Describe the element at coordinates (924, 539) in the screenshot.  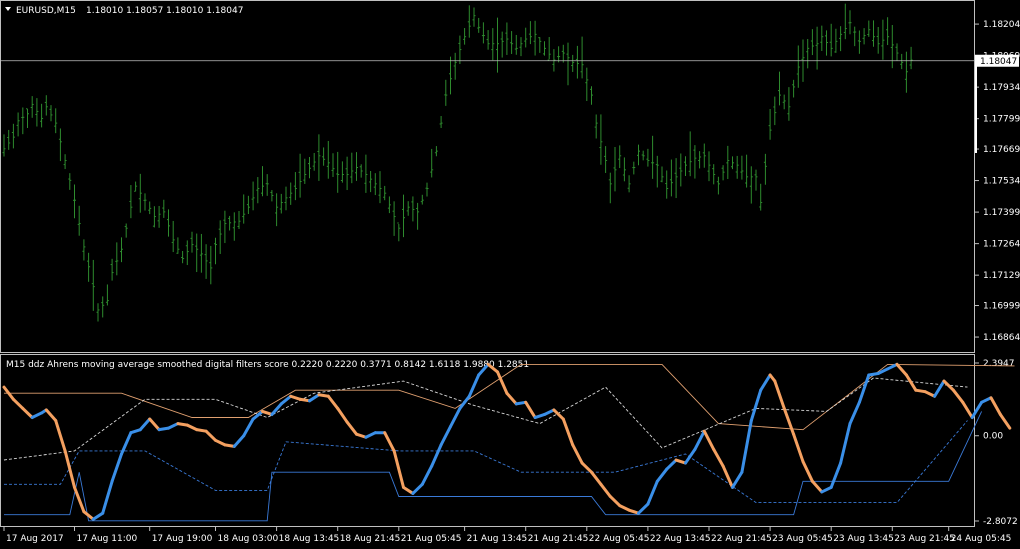
I see `time-tick-label: 23 Aug 21:45` at that location.